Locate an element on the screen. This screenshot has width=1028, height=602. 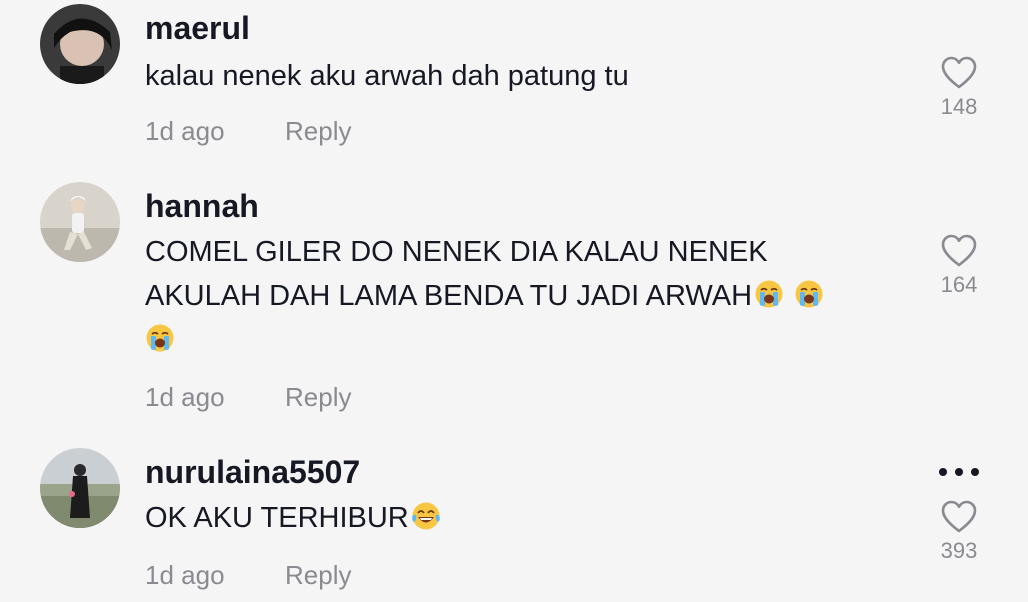
like-button: 148 is located at coordinates (959, 88).